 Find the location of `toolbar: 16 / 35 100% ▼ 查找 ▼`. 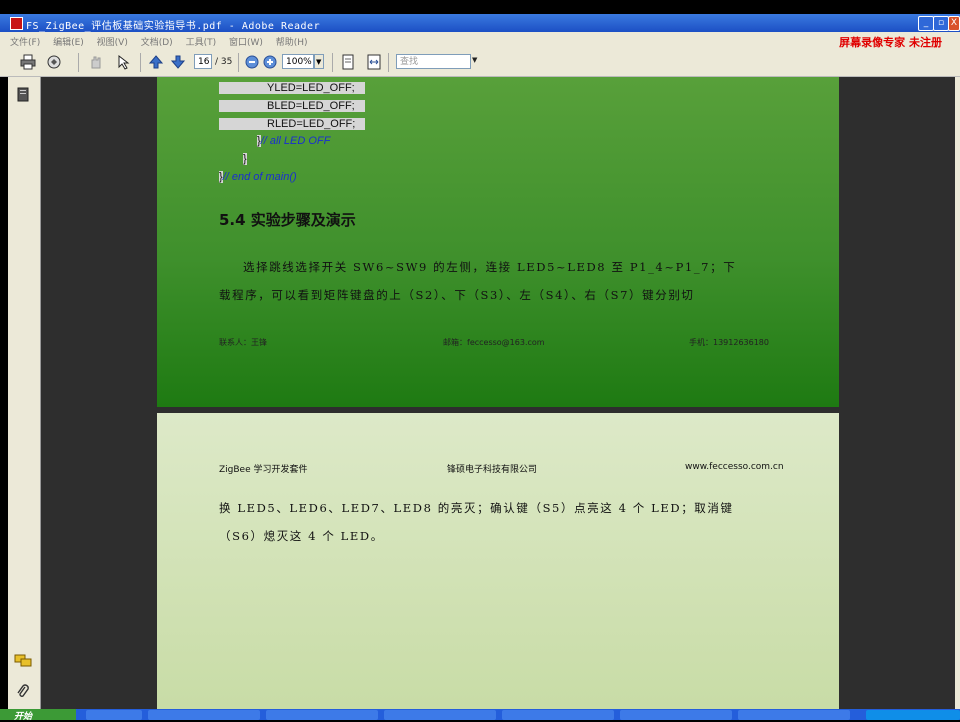

toolbar: 16 / 35 100% ▼ 查找 ▼ is located at coordinates (480, 63).